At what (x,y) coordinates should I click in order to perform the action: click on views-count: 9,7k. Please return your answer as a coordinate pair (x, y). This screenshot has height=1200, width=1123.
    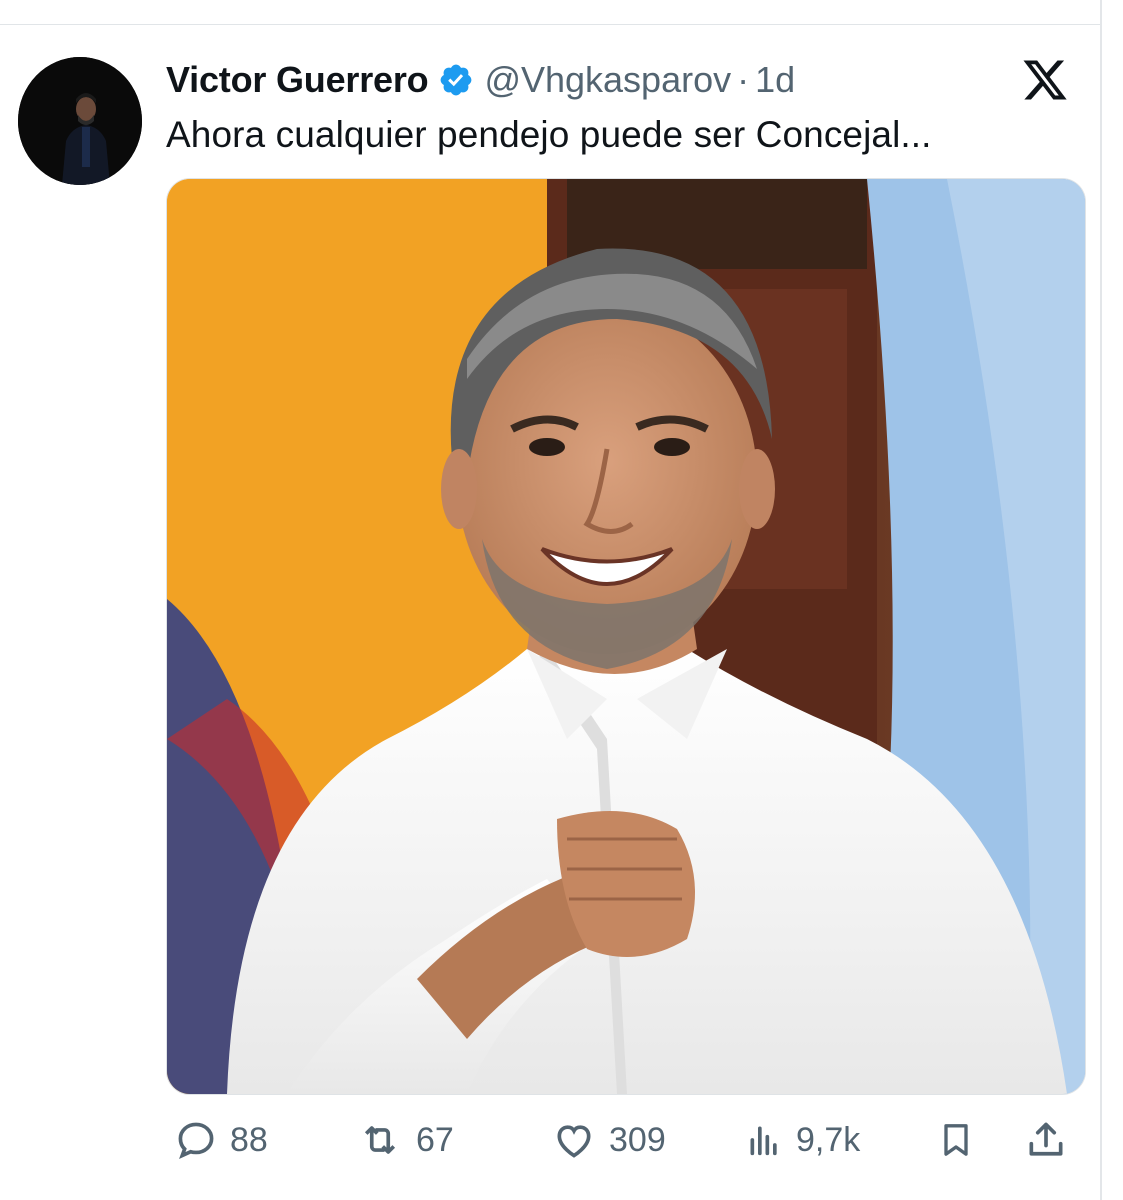
    Looking at the image, I should click on (828, 1139).